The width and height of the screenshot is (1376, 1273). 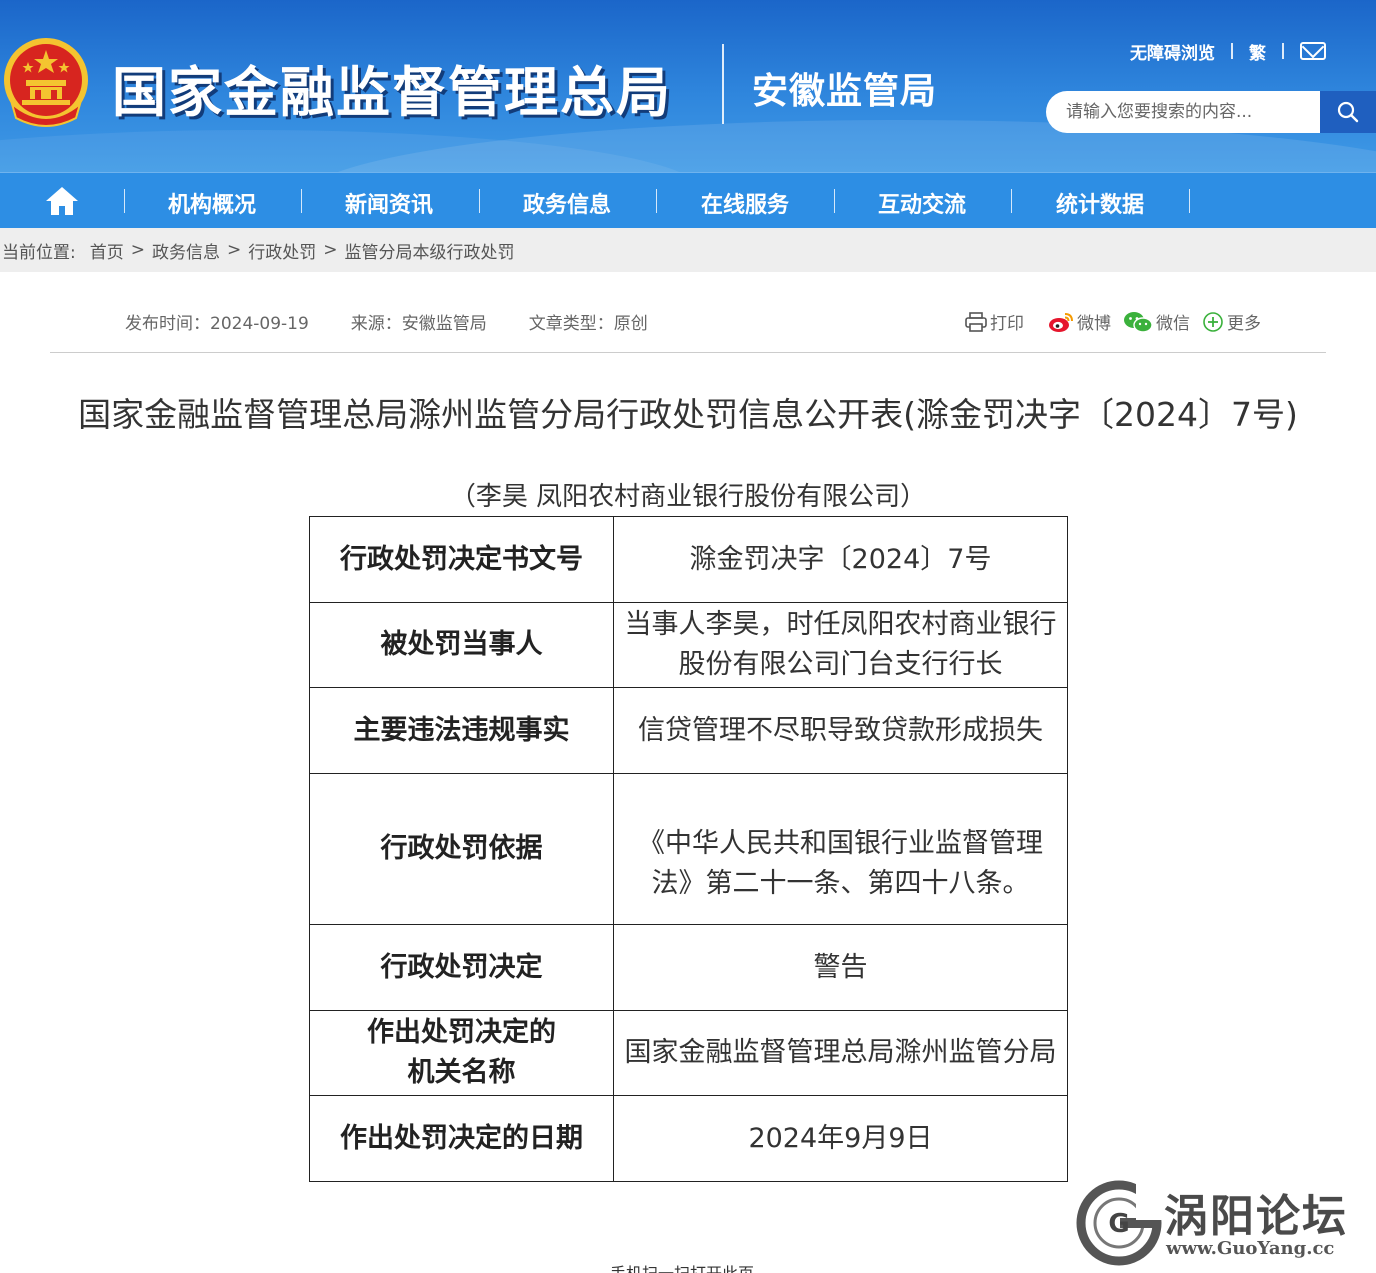 I want to click on breadcrumb-current: 监管分局本级行政处罚, so click(x=429, y=250).